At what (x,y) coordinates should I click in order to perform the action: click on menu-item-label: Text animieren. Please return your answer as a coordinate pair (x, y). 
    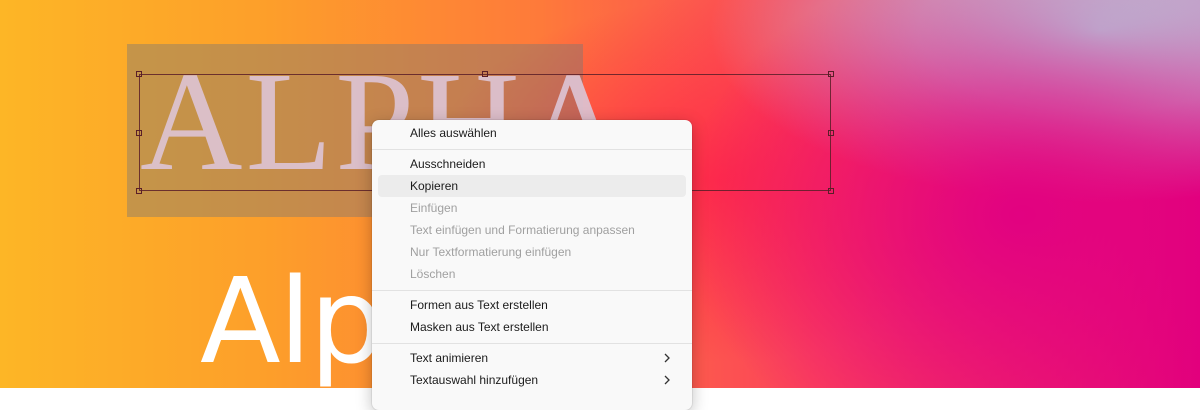
    Looking at the image, I should click on (449, 358).